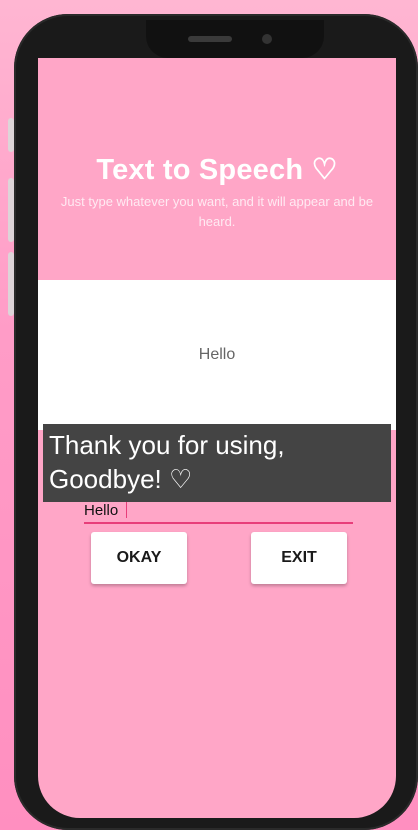  Describe the element at coordinates (235, 39) in the screenshot. I see `phone-notch` at that location.